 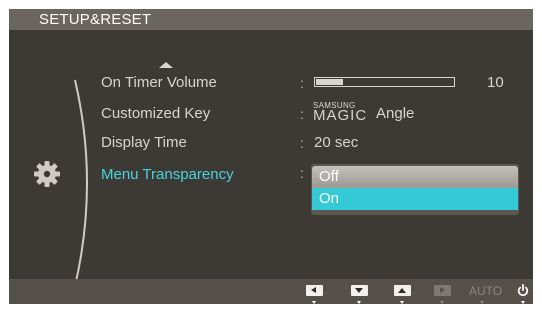 What do you see at coordinates (395, 113) in the screenshot?
I see `angle-label: Angle` at bounding box center [395, 113].